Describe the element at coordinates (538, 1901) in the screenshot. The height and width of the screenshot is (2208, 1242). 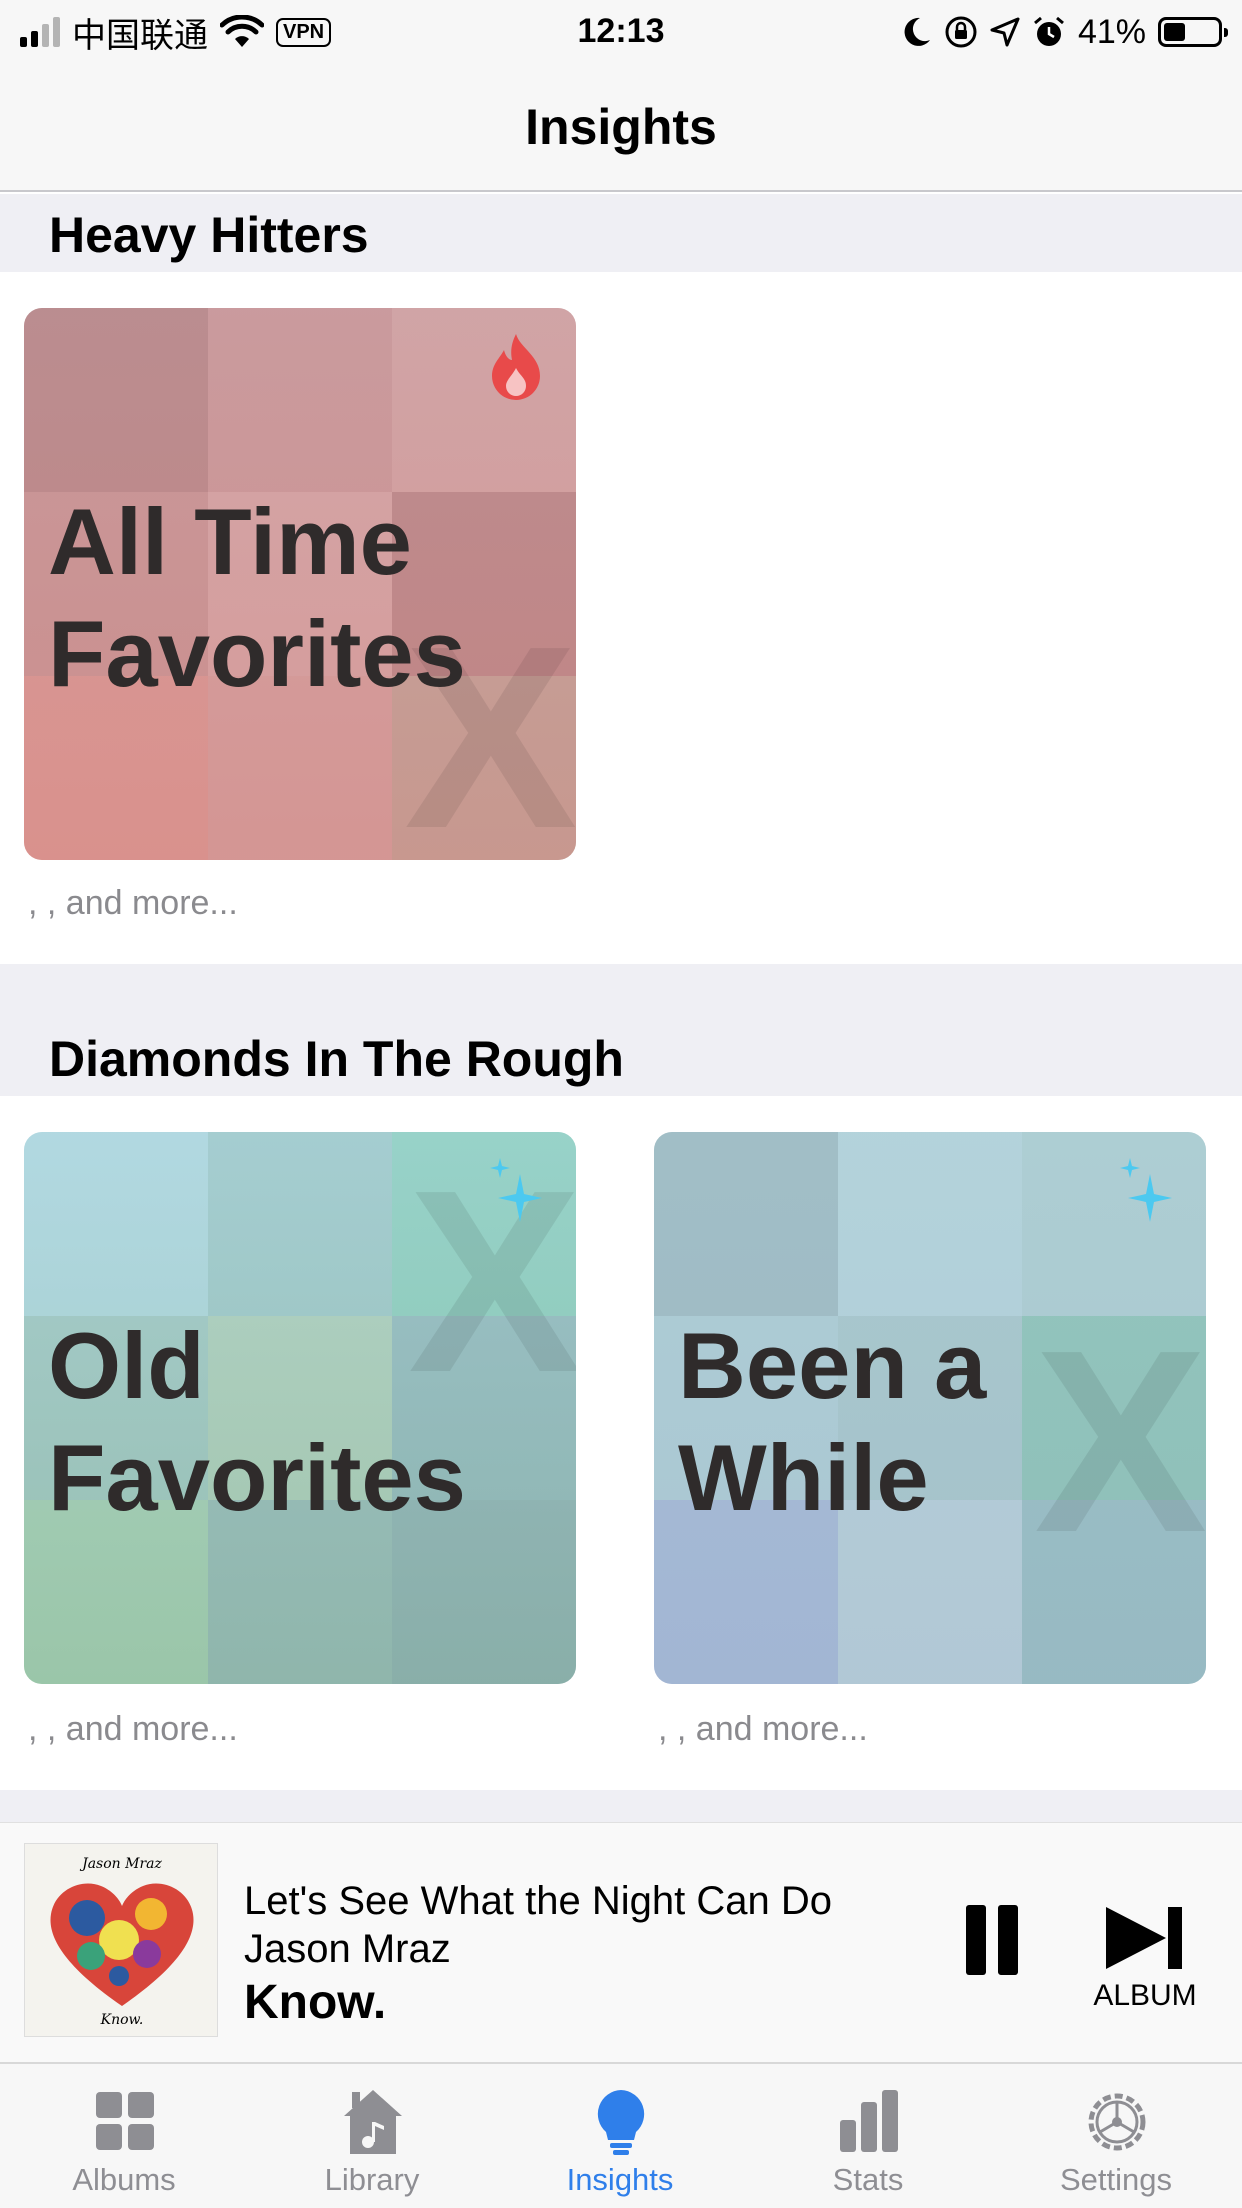
I see `now-playing-song: Let's See What the Night Can Do` at that location.